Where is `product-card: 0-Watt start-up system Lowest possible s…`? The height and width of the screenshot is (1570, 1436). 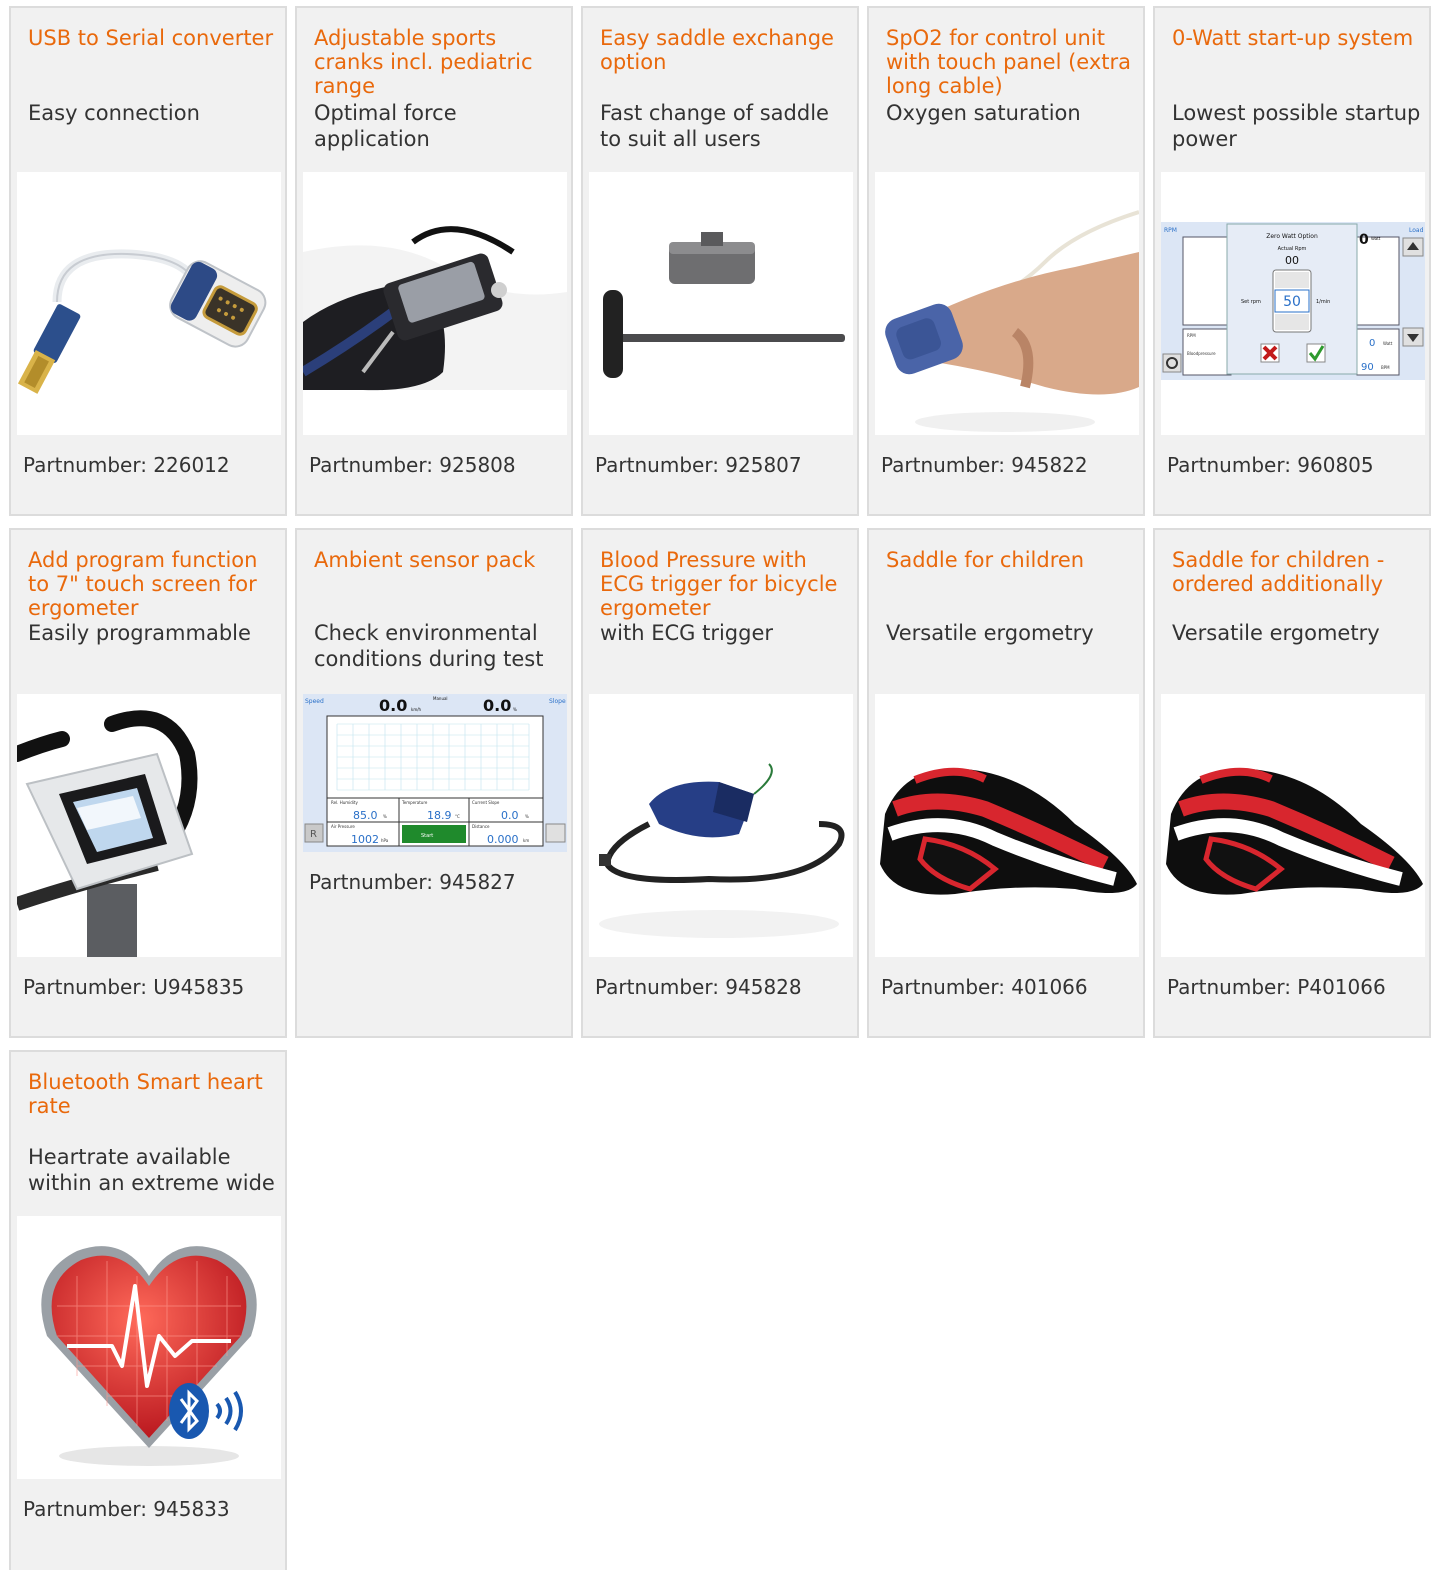
product-card: 0-Watt start-up system Lowest possible s… is located at coordinates (1292, 261).